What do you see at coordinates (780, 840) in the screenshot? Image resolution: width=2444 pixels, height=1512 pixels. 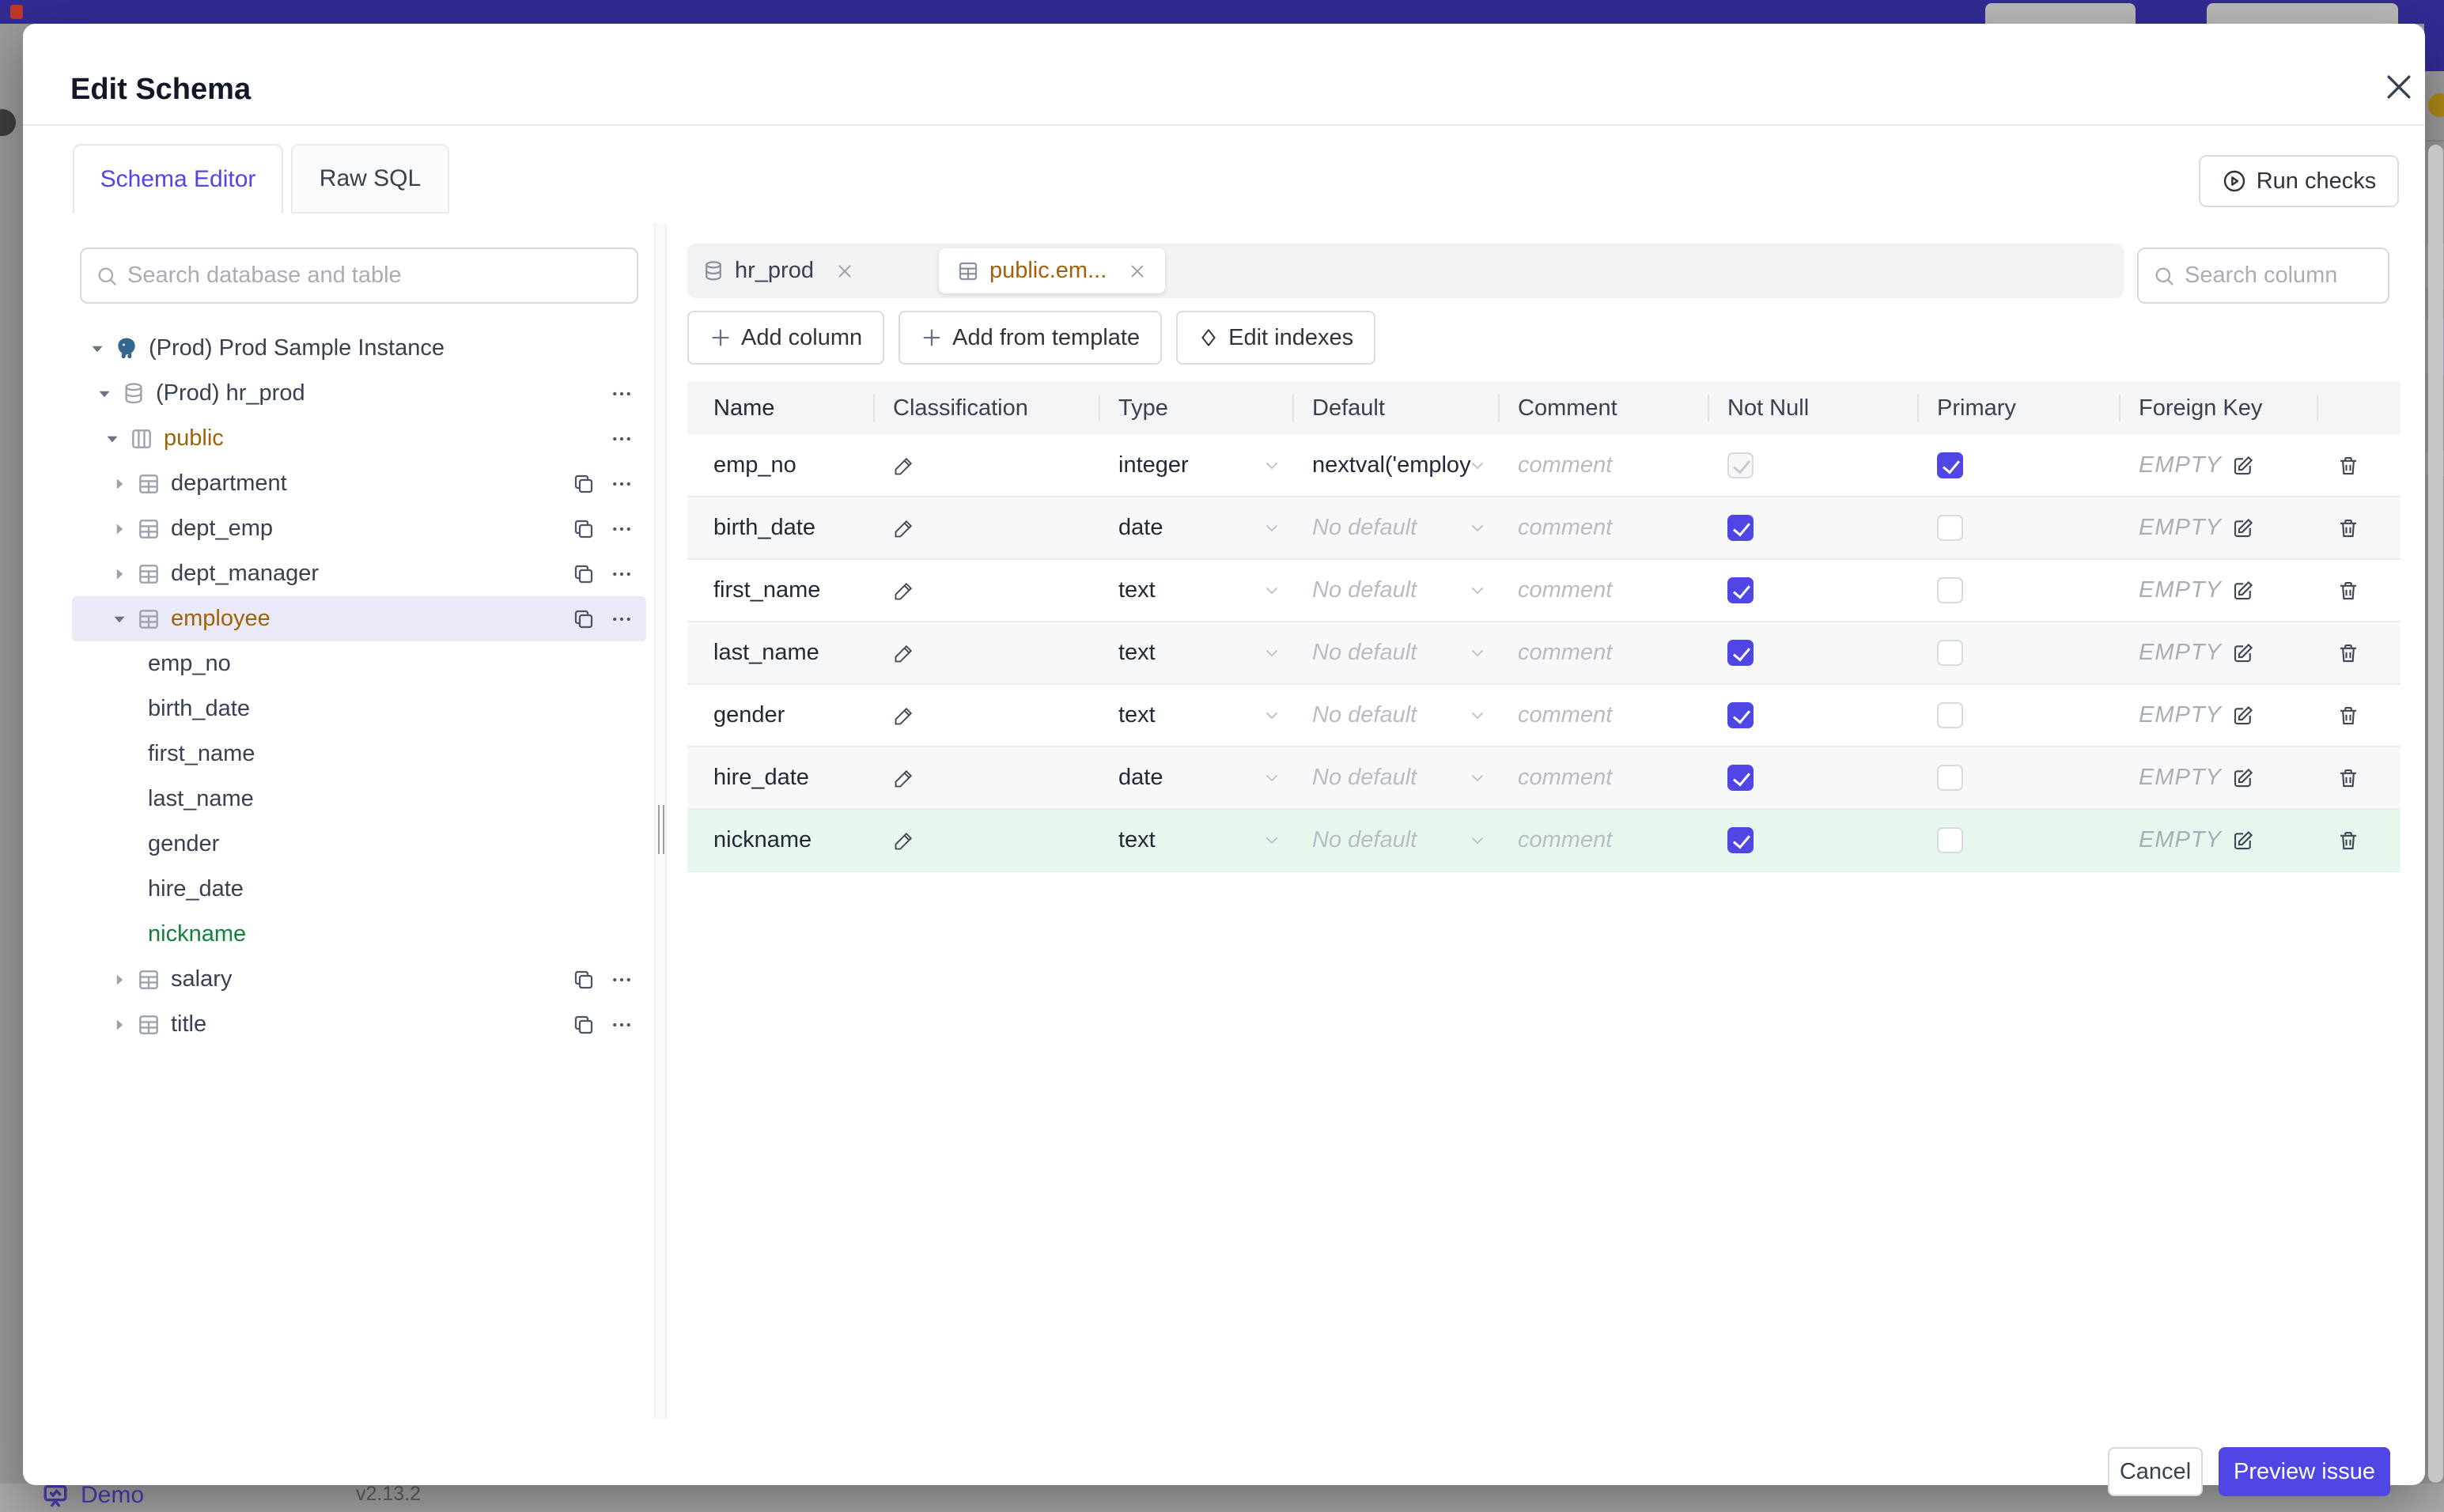 I see `column-name-field: nickname` at bounding box center [780, 840].